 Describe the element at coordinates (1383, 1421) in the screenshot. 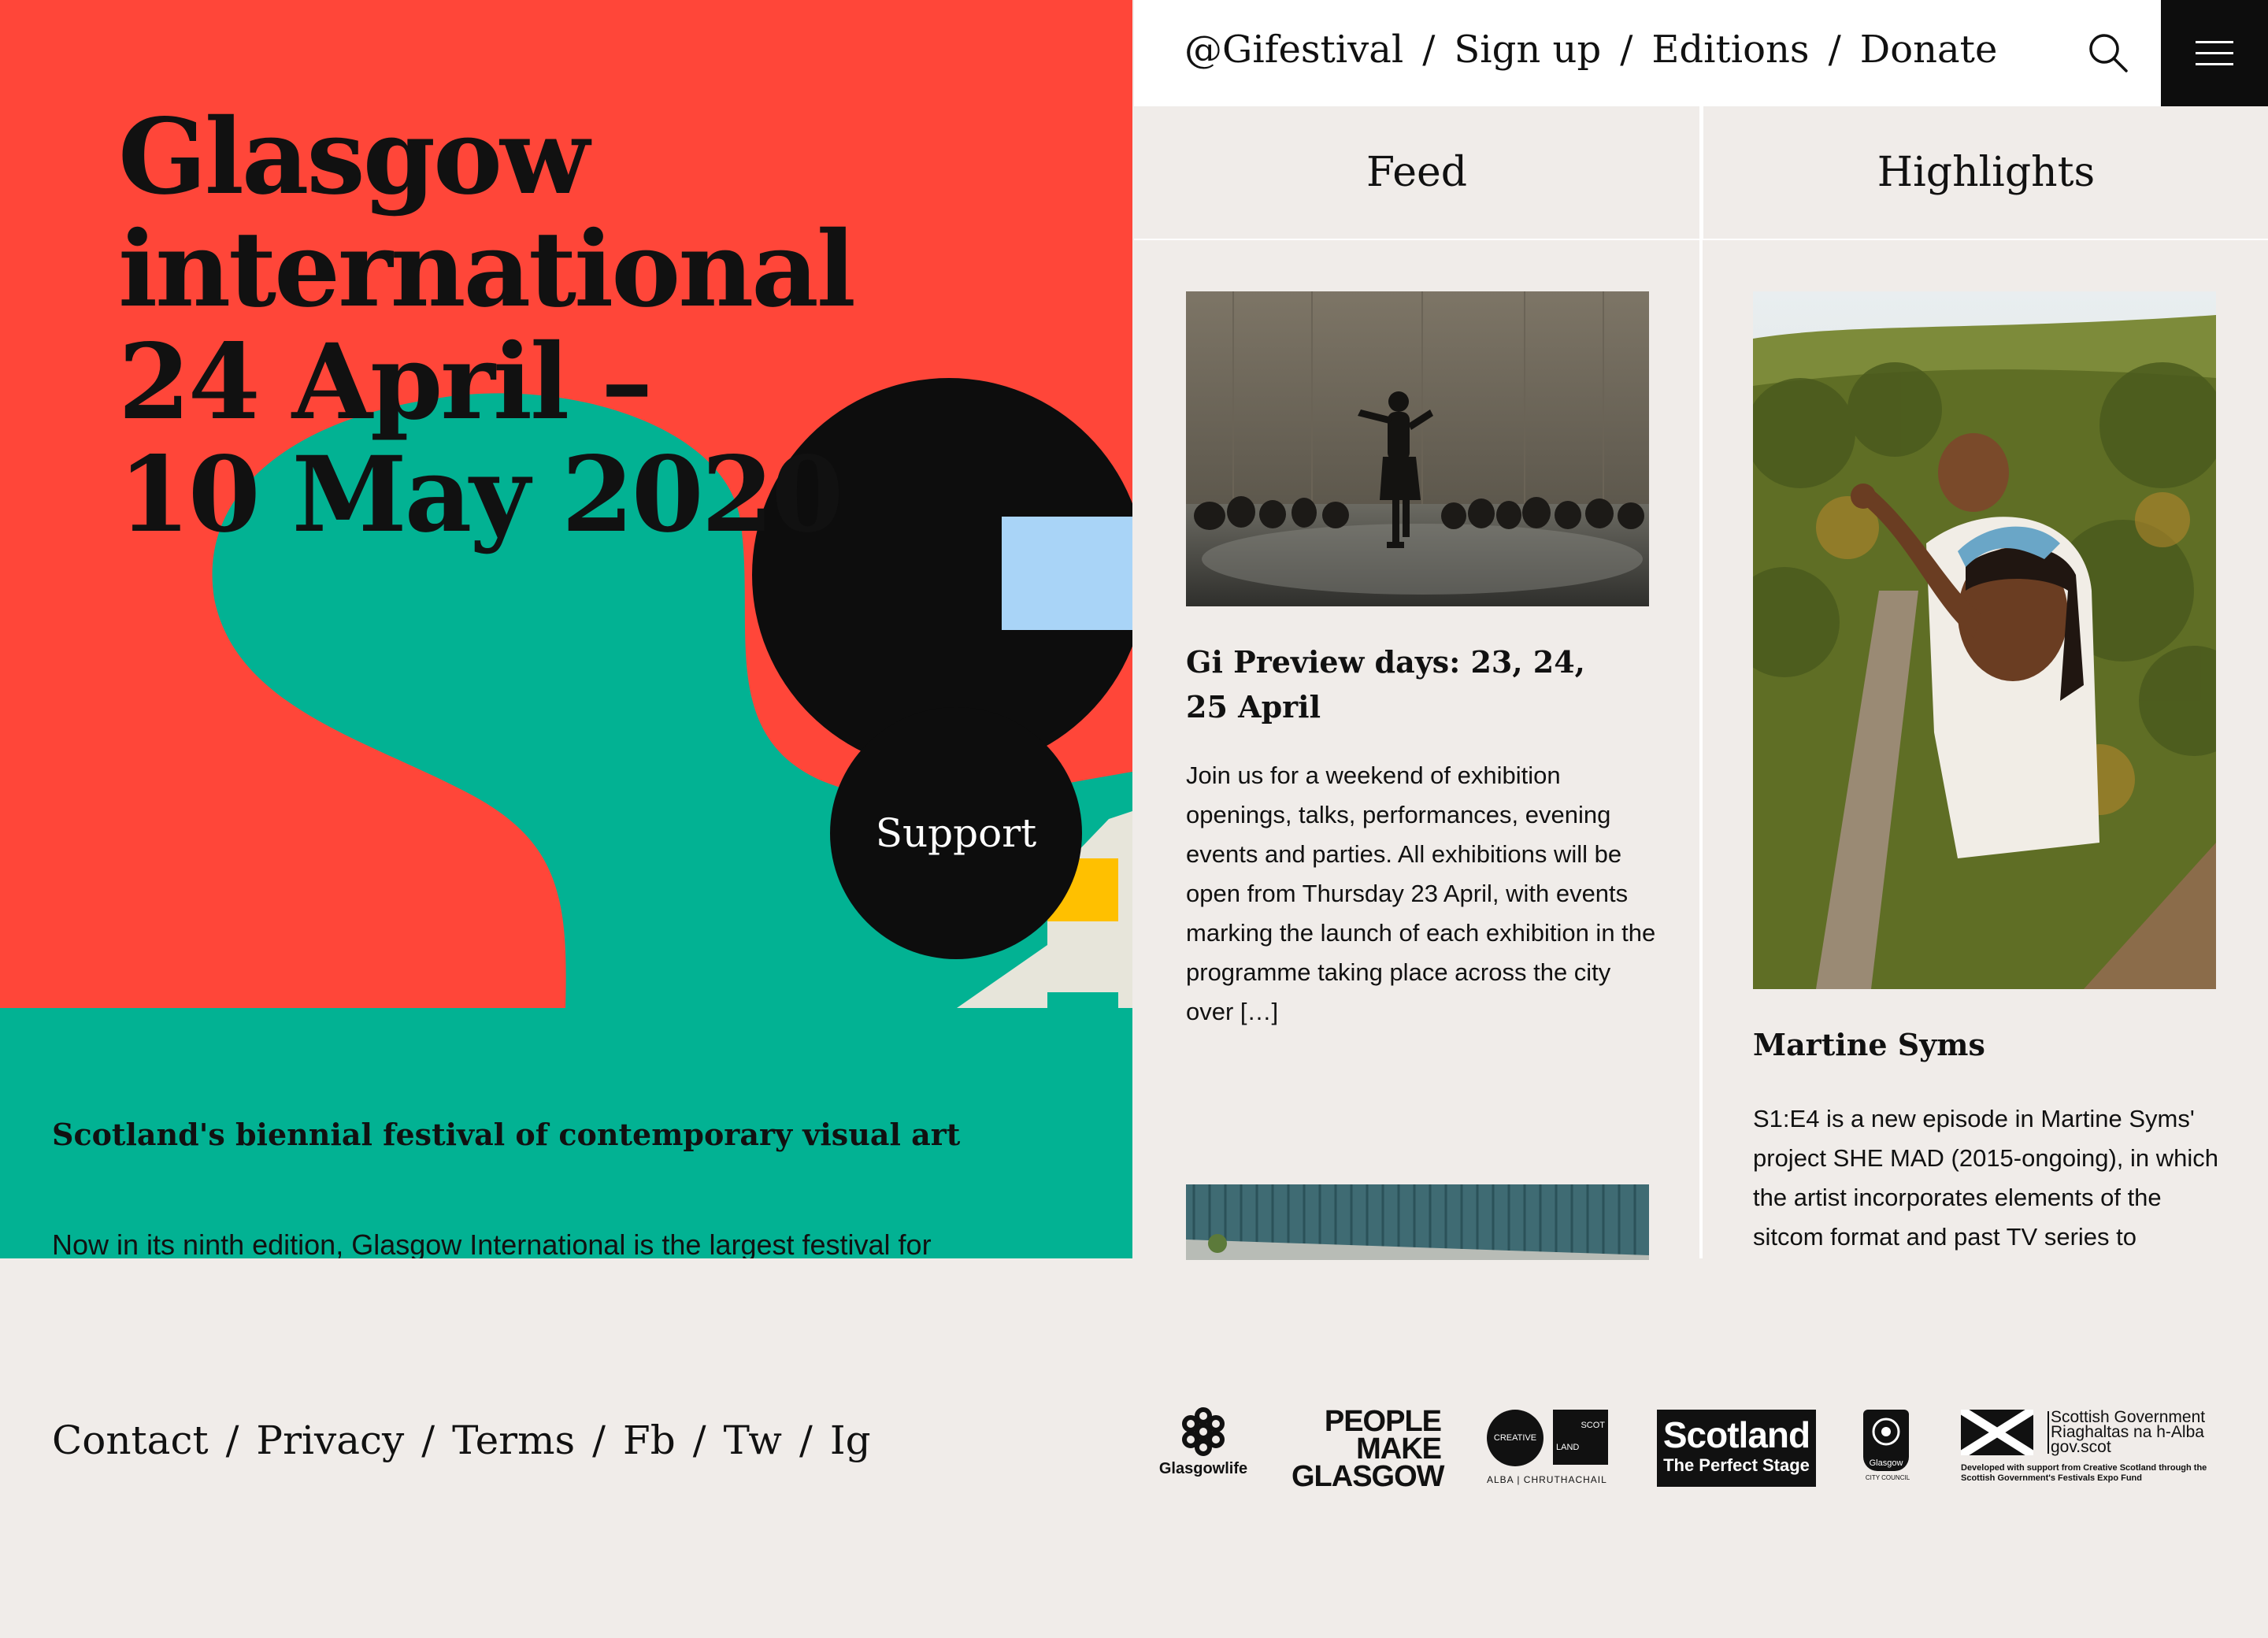

I see `pmg-line-1: PEOPLE` at that location.